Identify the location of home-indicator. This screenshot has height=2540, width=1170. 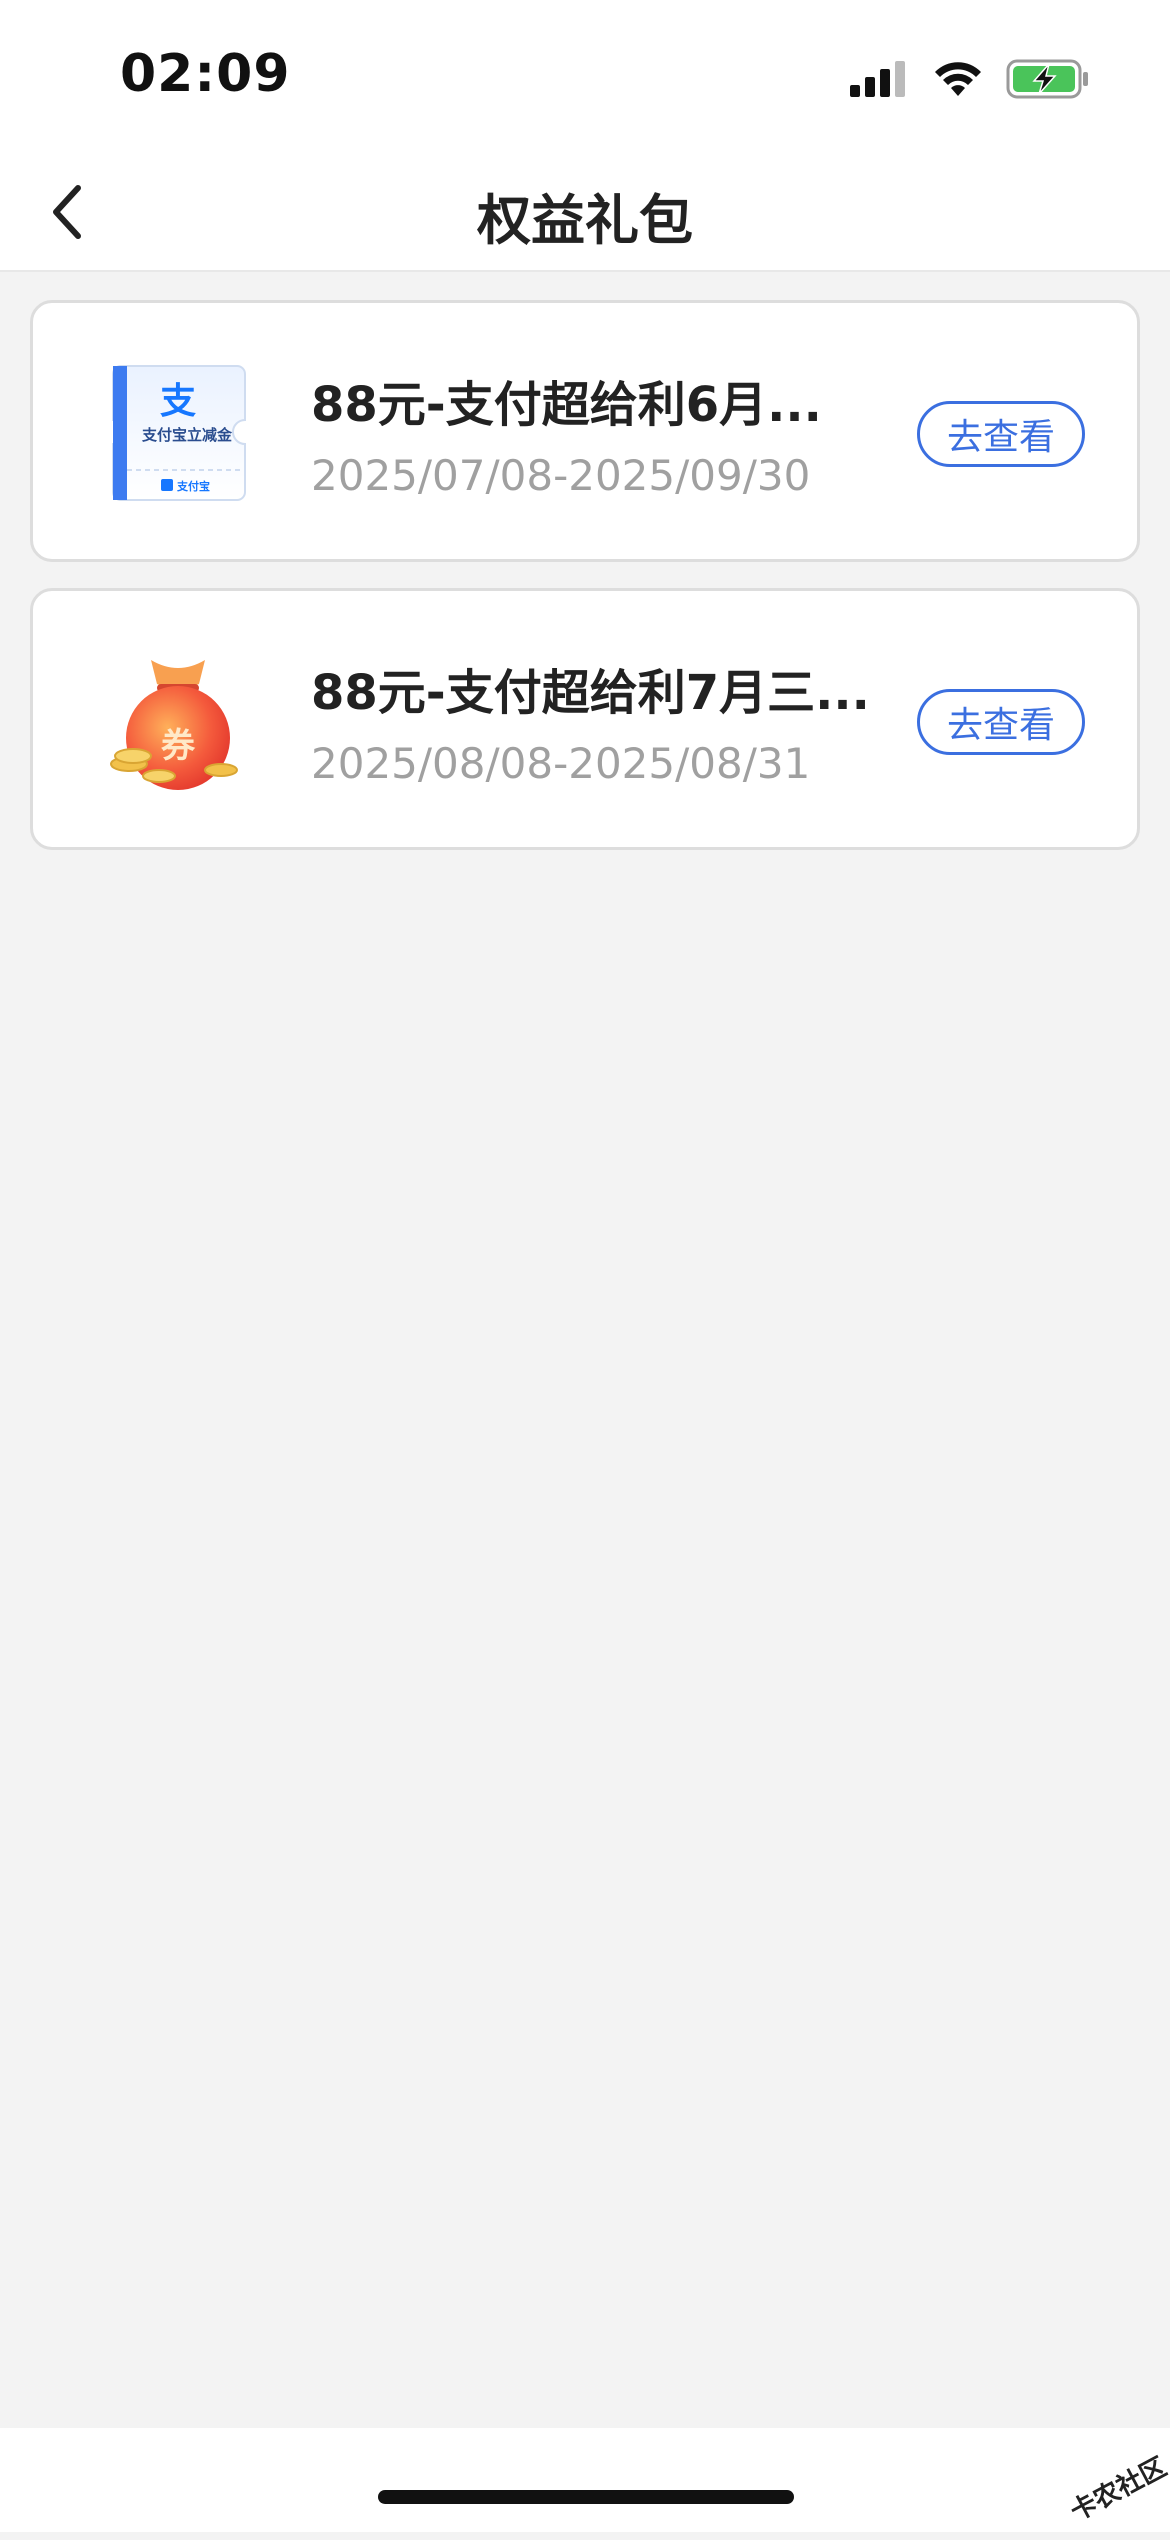
(586, 2497).